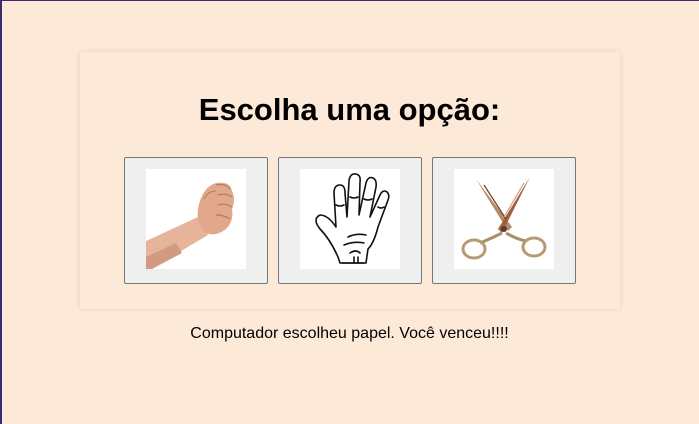  I want to click on rock-fist-icon, so click(196, 219).